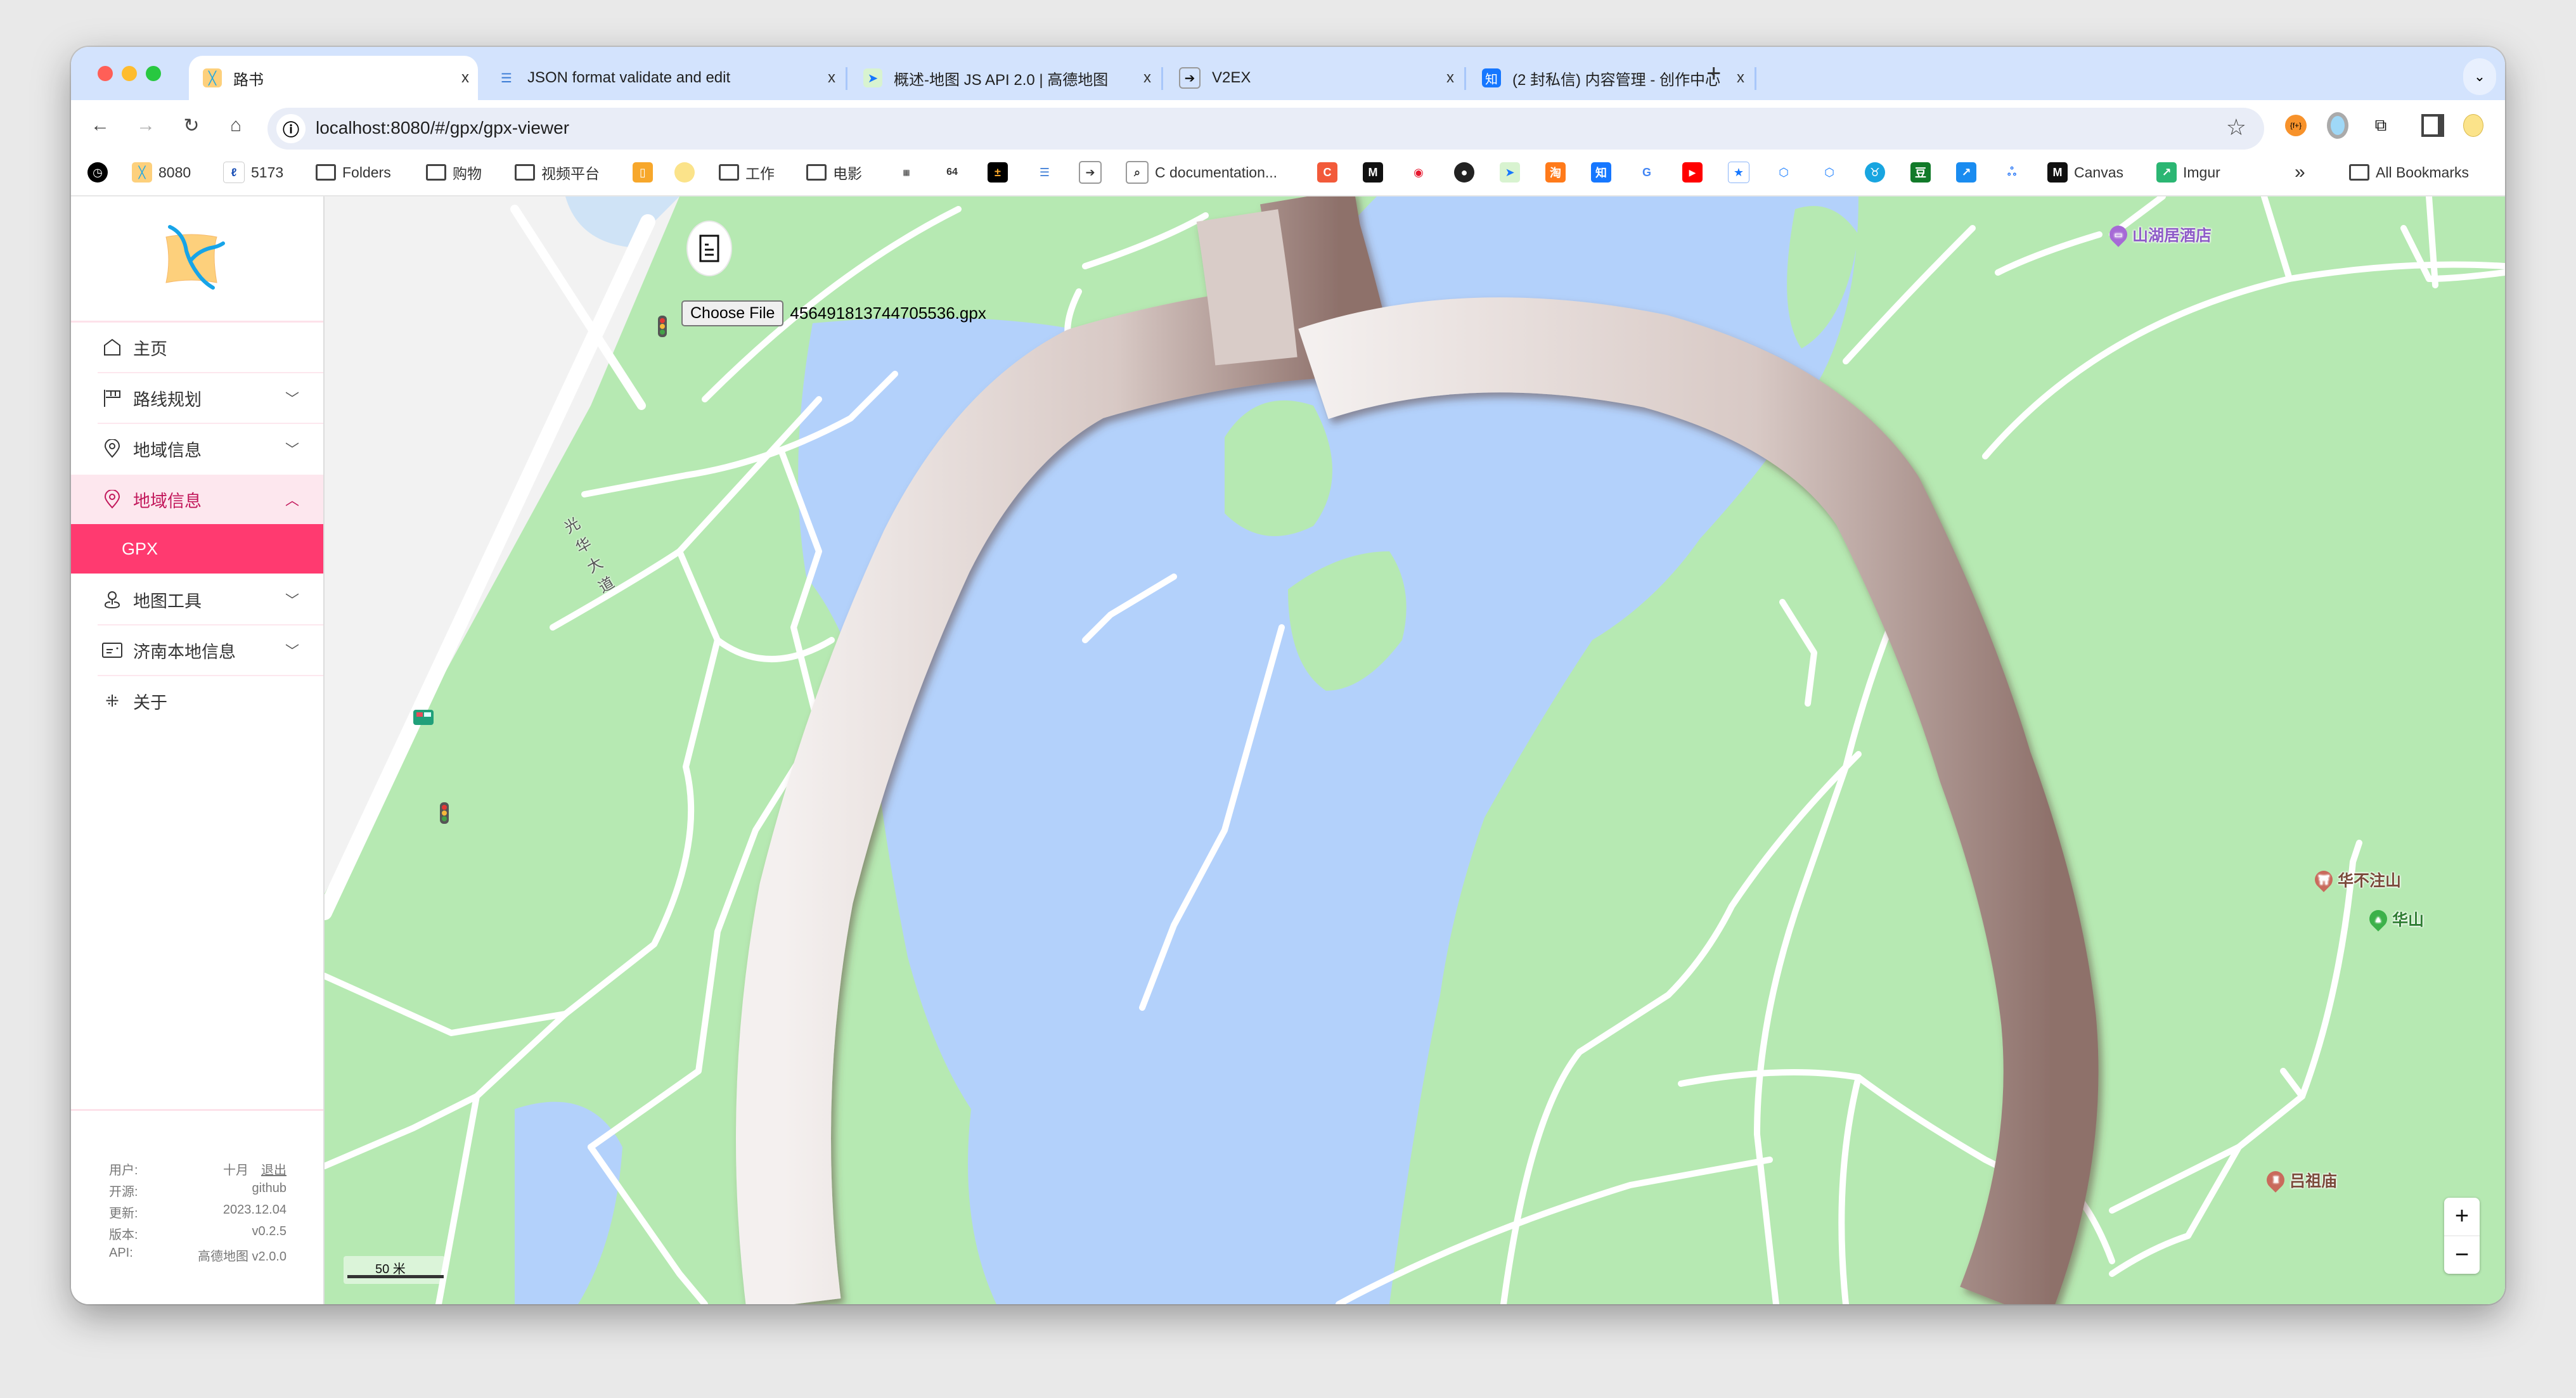  Describe the element at coordinates (1044, 172) in the screenshot. I see `json-lines-icon: ☰` at that location.